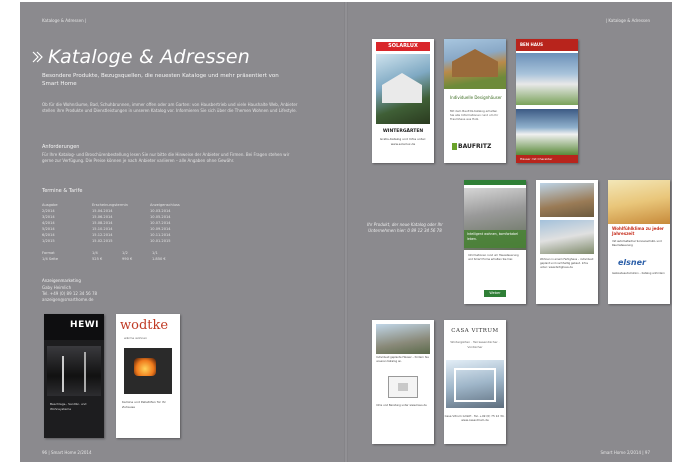 The height and width of the screenshot is (464, 675). I want to click on brochure-image, so click(403, 387).